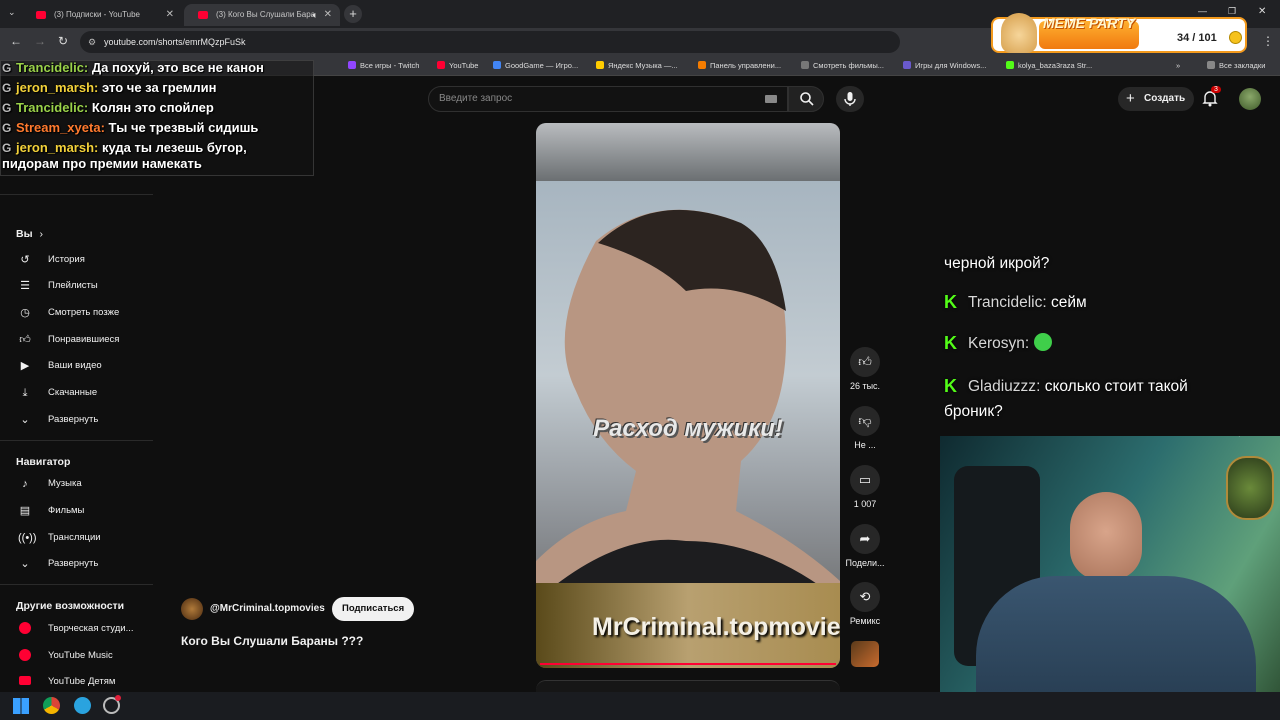  What do you see at coordinates (192, 609) in the screenshot?
I see `channel-avatar` at bounding box center [192, 609].